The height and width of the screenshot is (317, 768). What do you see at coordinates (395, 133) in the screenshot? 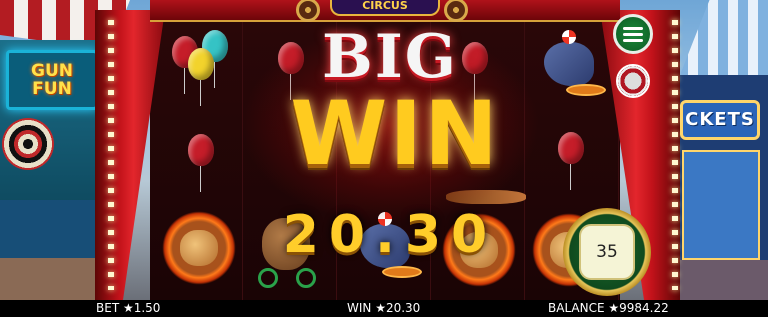
I see `big-win-subtitle: WIN` at bounding box center [395, 133].